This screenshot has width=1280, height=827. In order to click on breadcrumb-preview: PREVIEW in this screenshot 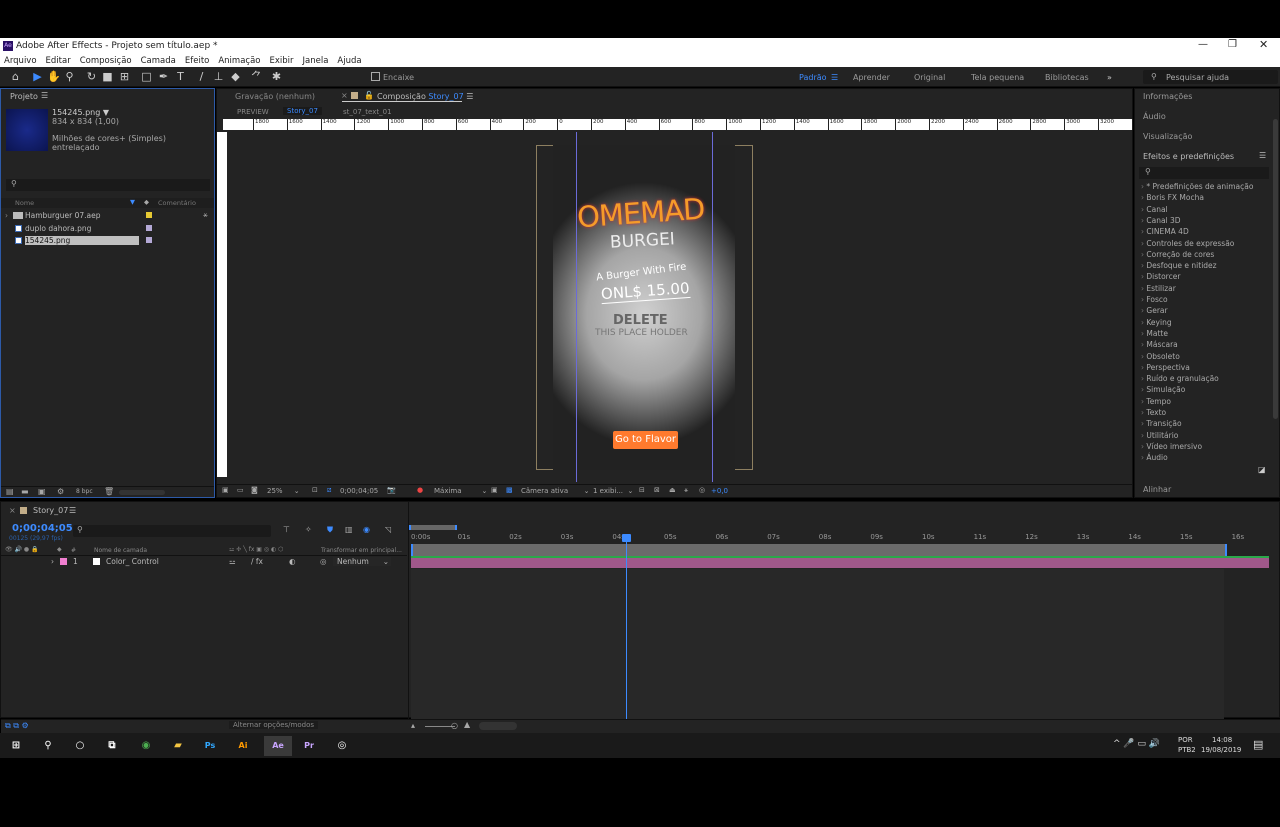, I will do `click(253, 112)`.